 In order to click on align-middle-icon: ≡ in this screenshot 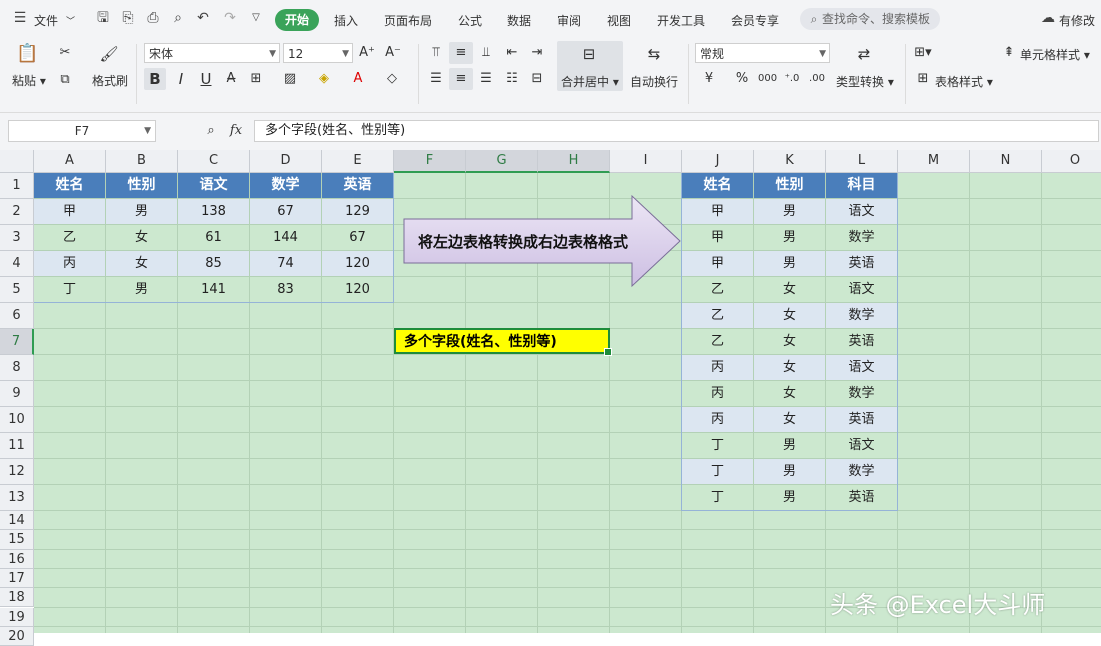, I will do `click(461, 53)`.